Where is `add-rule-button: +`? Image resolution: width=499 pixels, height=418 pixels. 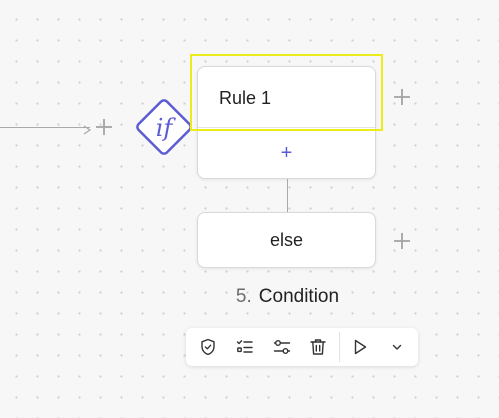 add-rule-button: + is located at coordinates (286, 153).